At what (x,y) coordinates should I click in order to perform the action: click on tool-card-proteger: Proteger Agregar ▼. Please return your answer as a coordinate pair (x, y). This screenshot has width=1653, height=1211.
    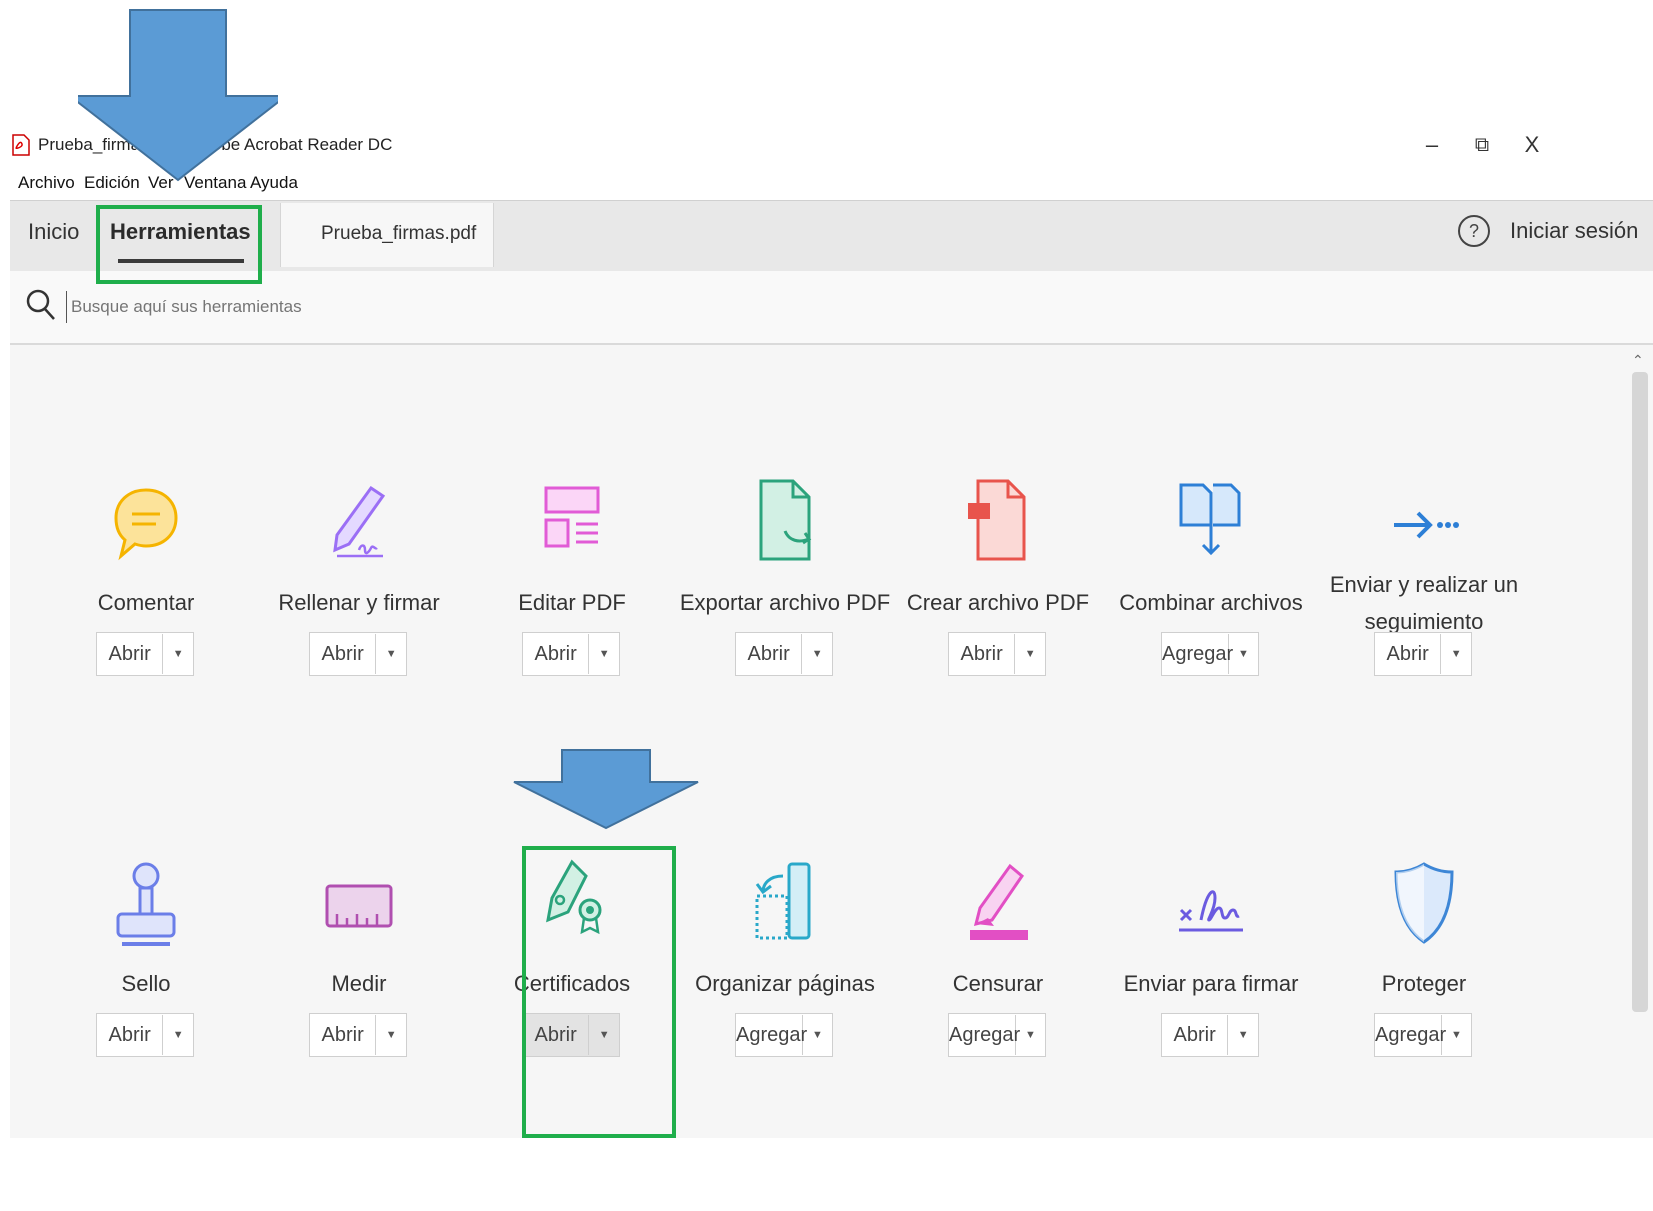
    Looking at the image, I should click on (1424, 1031).